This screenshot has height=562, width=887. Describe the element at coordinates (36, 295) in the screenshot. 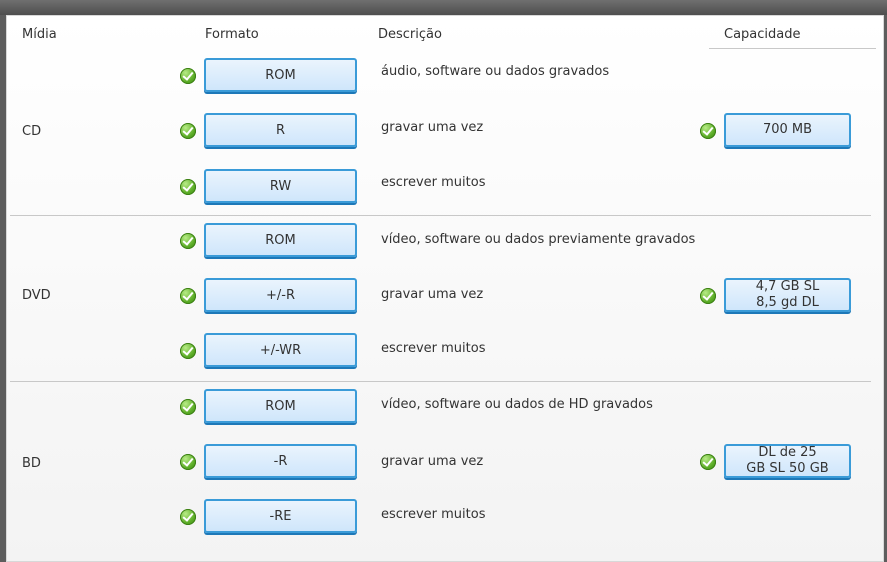

I see `media-label-dvd: DVD` at that location.